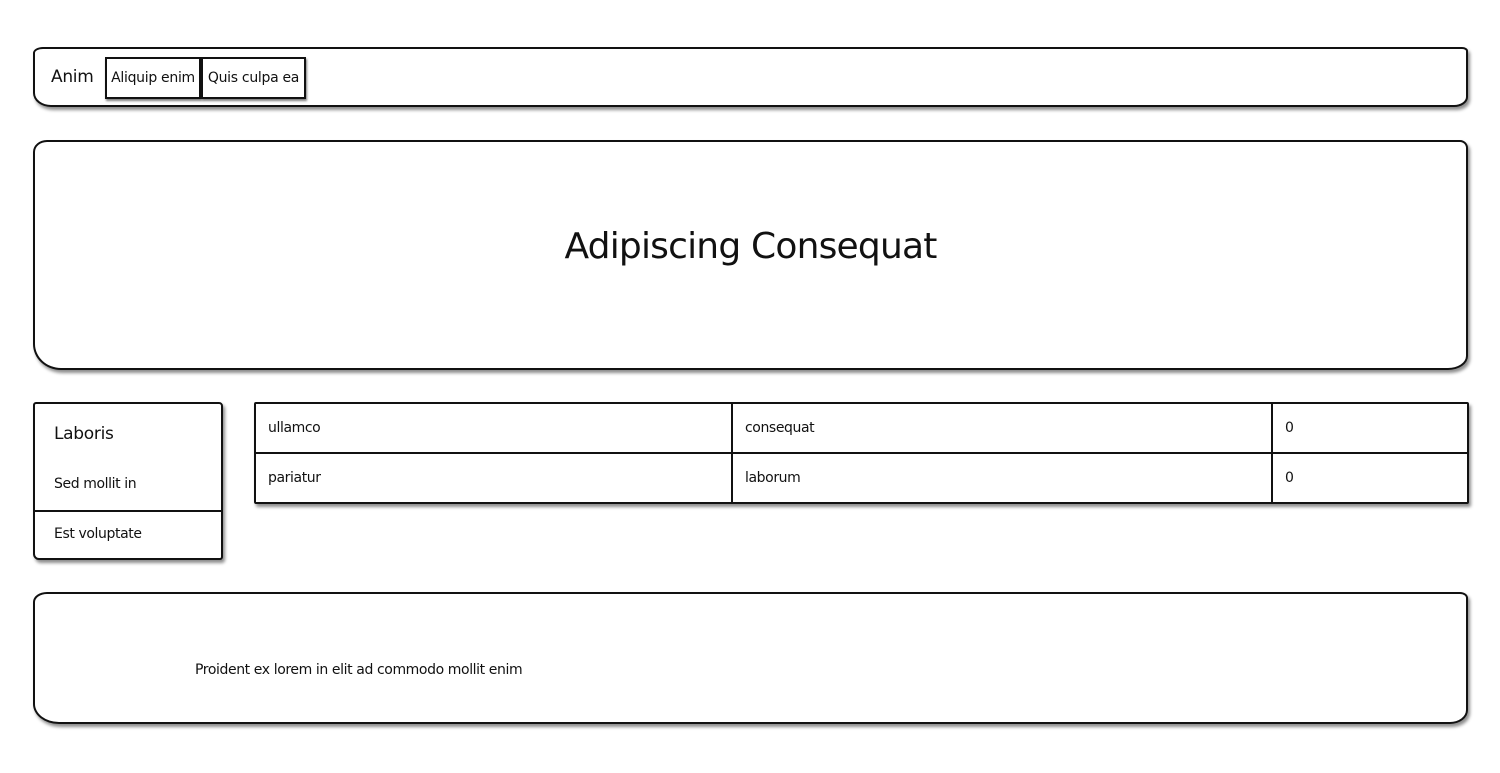 The image size is (1500, 773). What do you see at coordinates (253, 78) in the screenshot?
I see `nav-button-quis-culpa-ea: Quis culpa ea` at bounding box center [253, 78].